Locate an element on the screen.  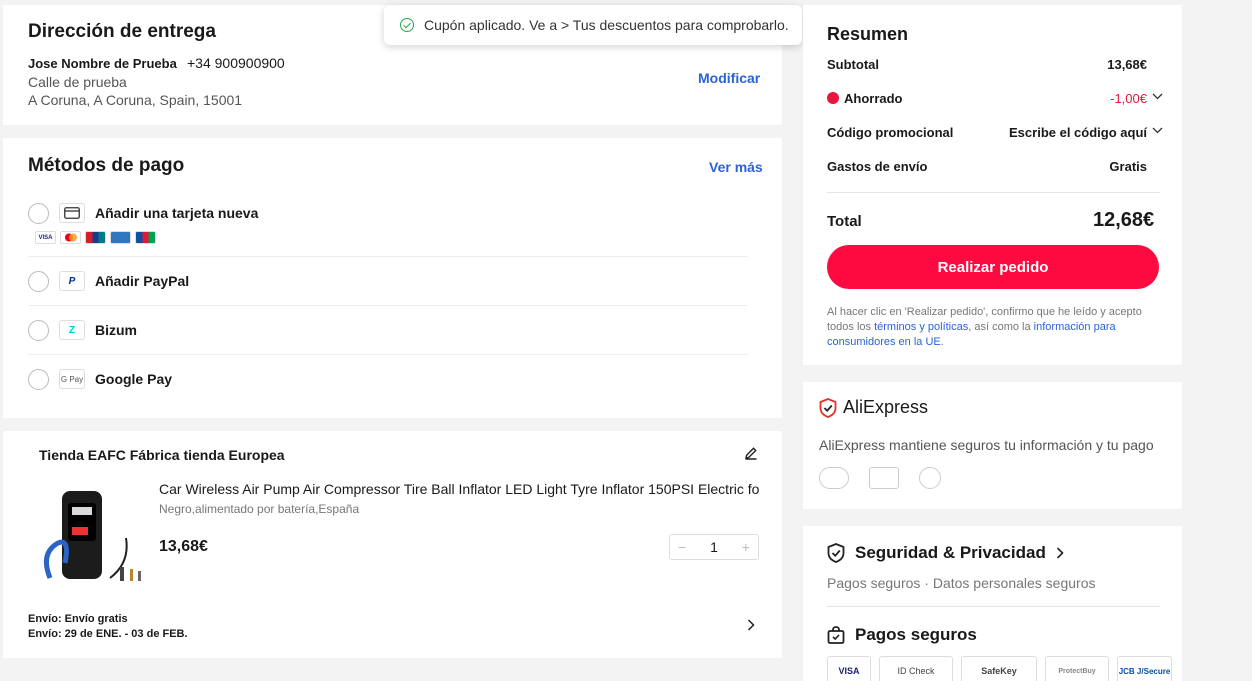
payment-label-card: Añadir una tarjeta nueva is located at coordinates (177, 213).